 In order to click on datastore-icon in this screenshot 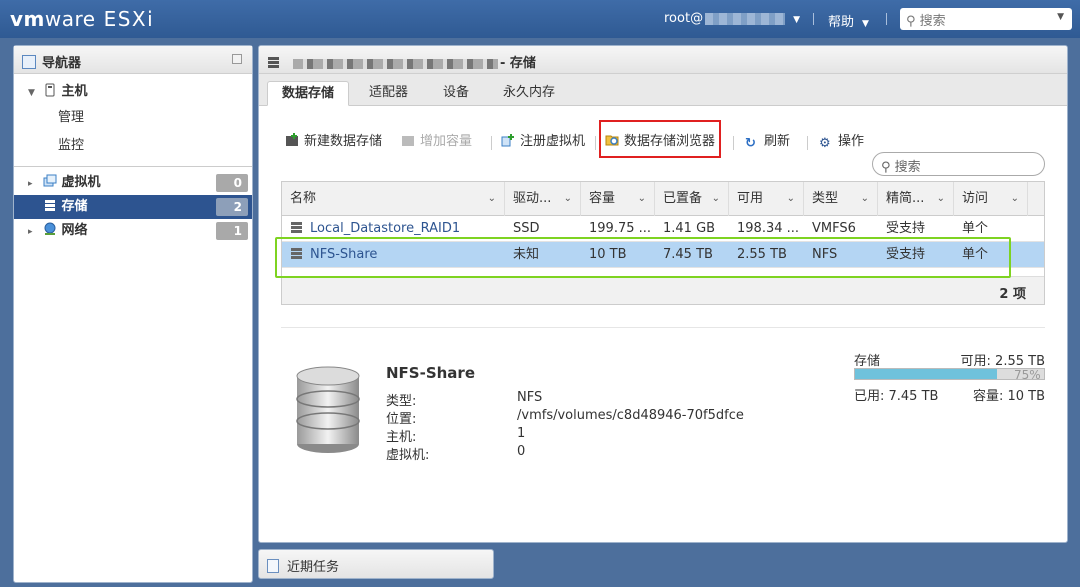, I will do `click(296, 227)`.